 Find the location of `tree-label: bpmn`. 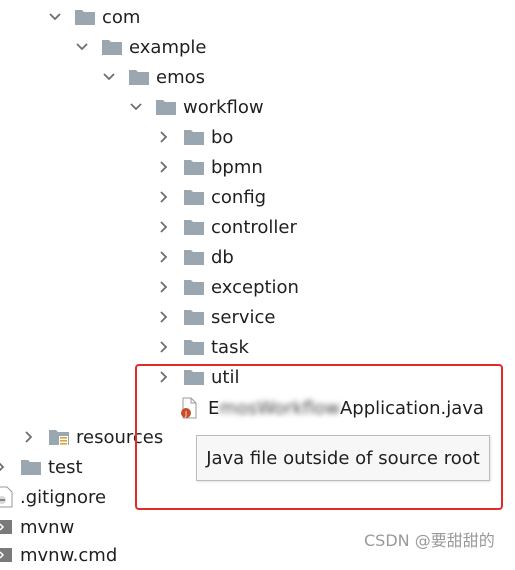

tree-label: bpmn is located at coordinates (237, 167).